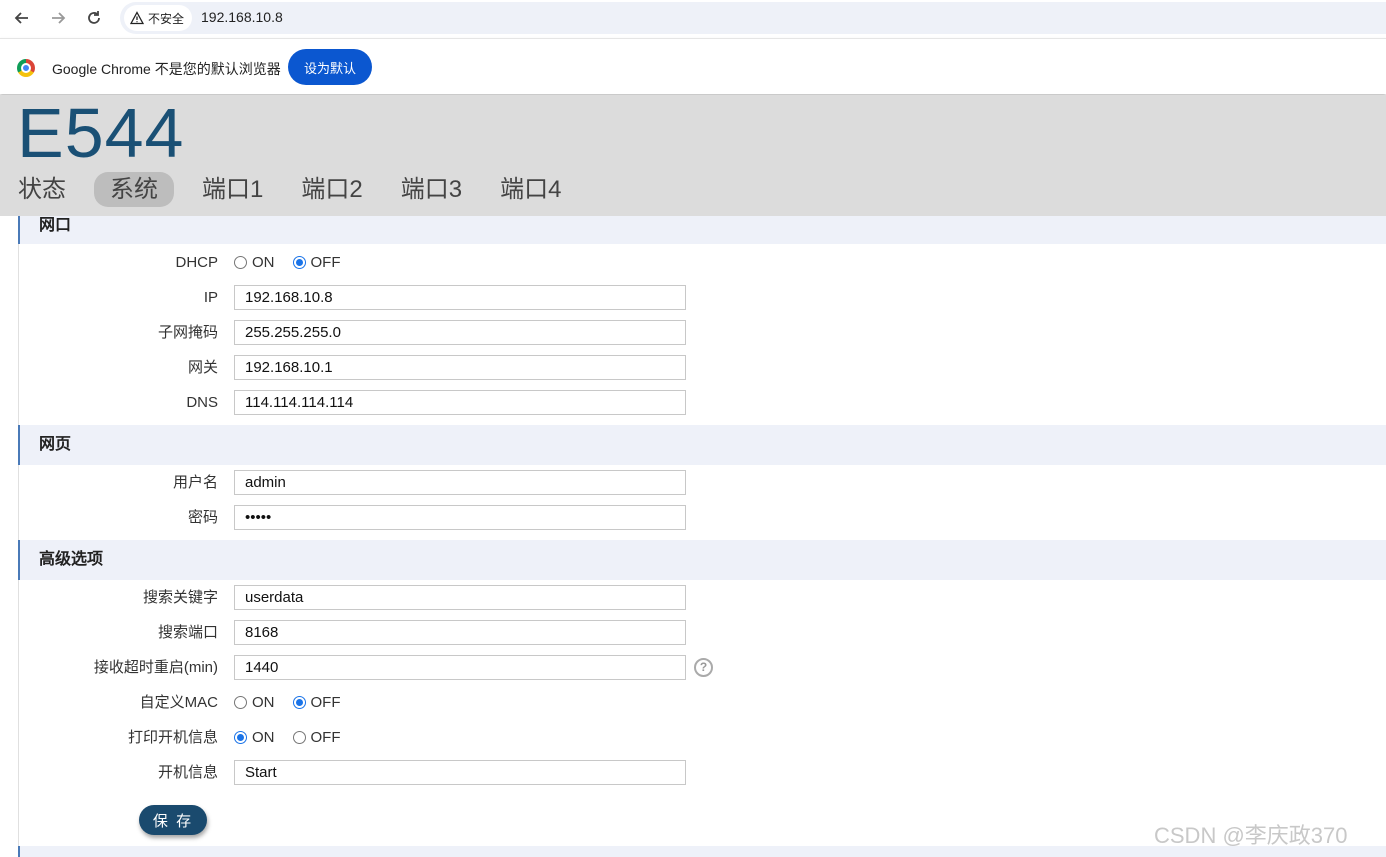  Describe the element at coordinates (530, 189) in the screenshot. I see `tab-port4: 端口4` at that location.